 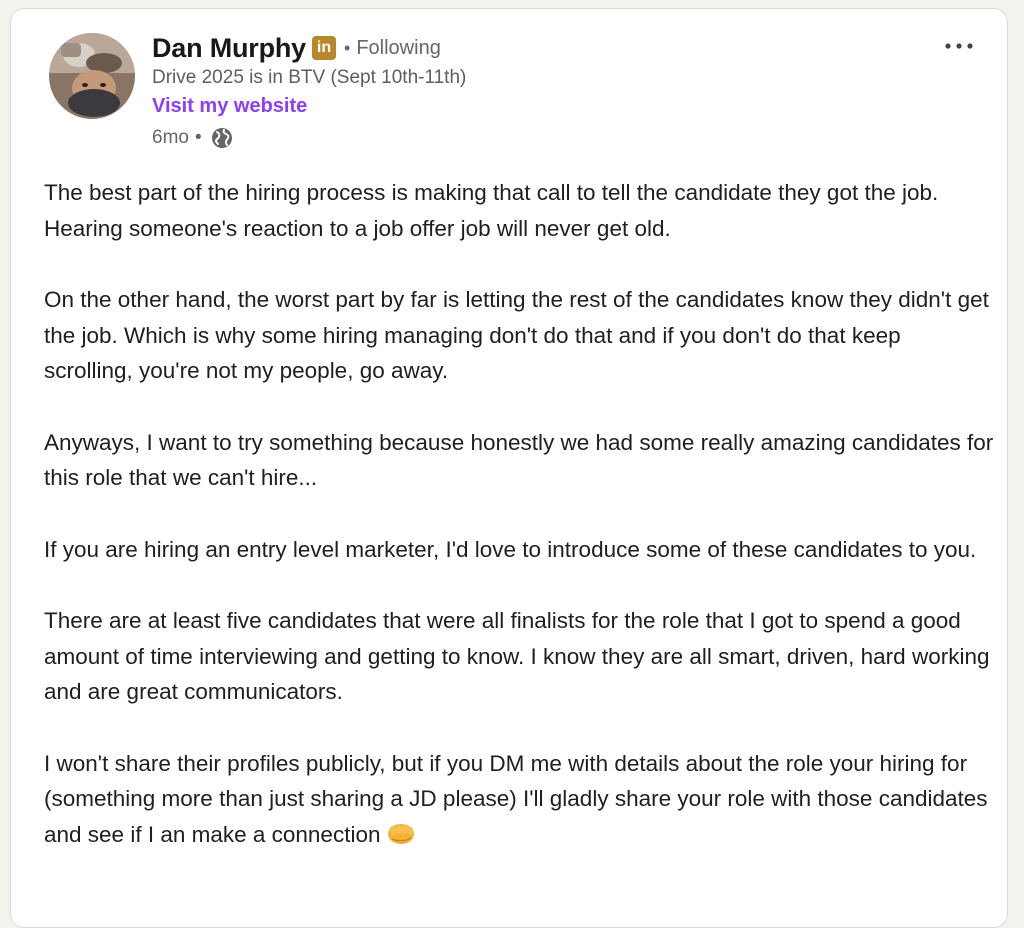 What do you see at coordinates (222, 138) in the screenshot?
I see `globe-icon` at bounding box center [222, 138].